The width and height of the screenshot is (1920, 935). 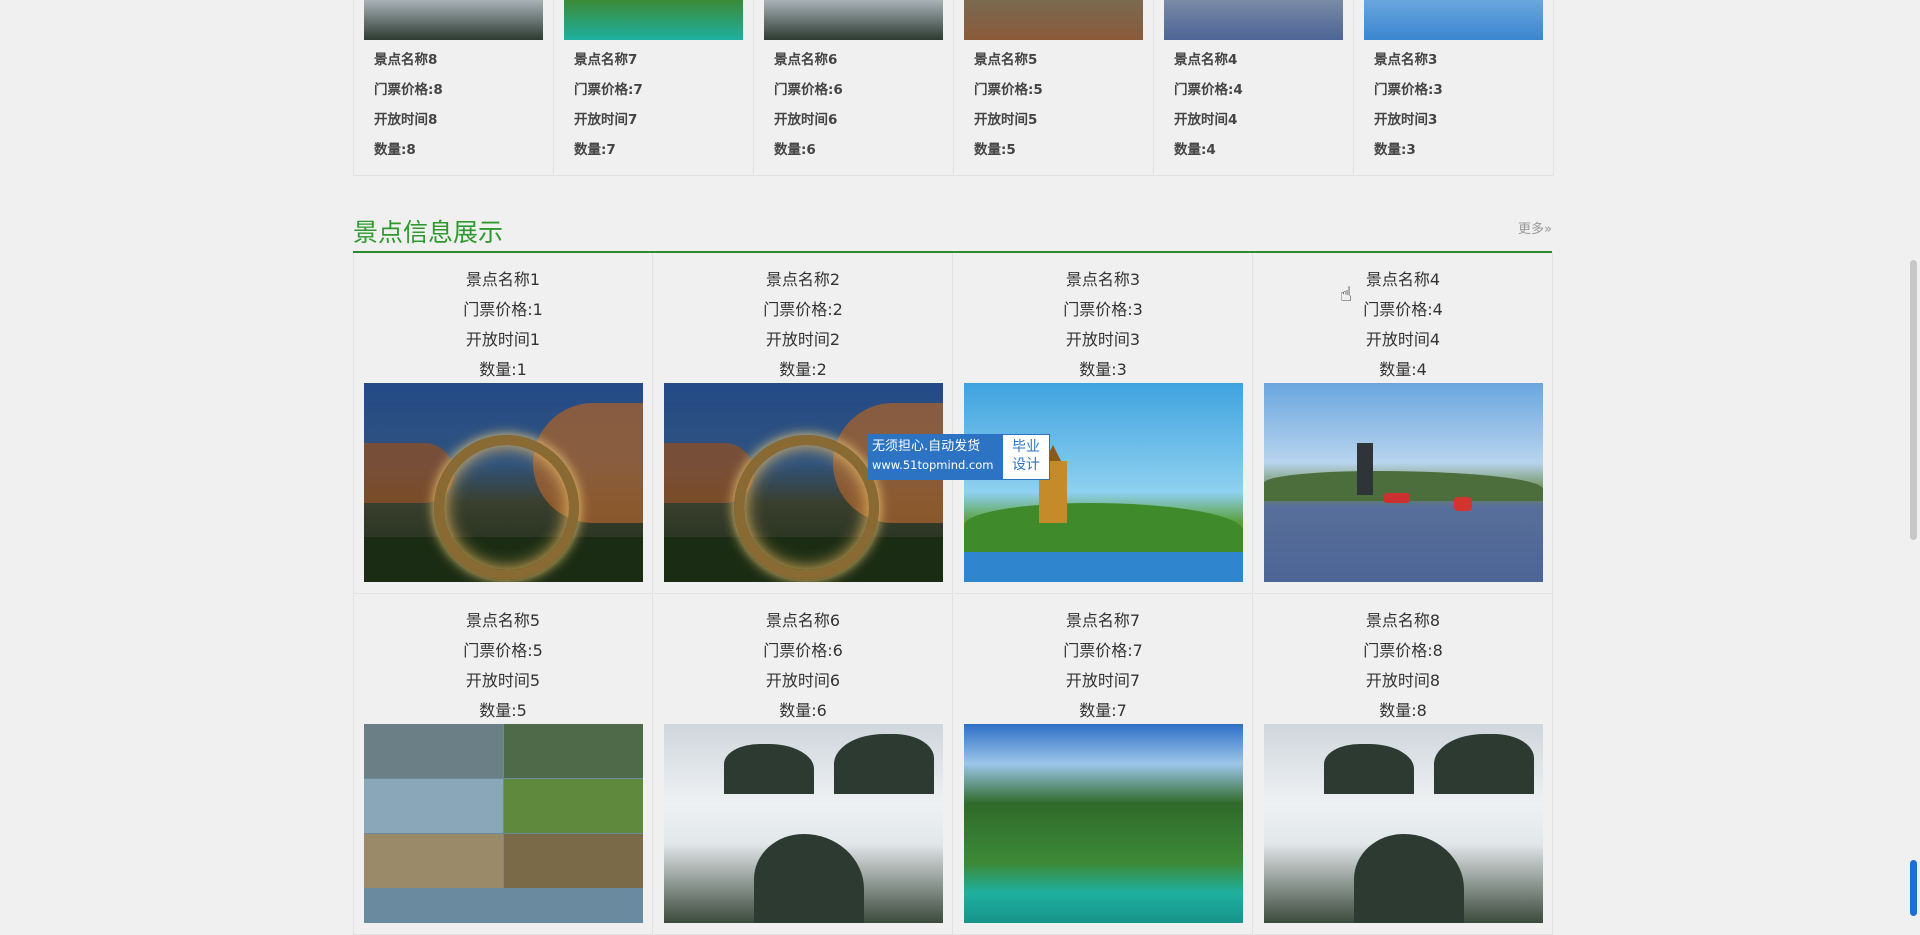 I want to click on ticket-price: 门票价格:2, so click(x=803, y=309).